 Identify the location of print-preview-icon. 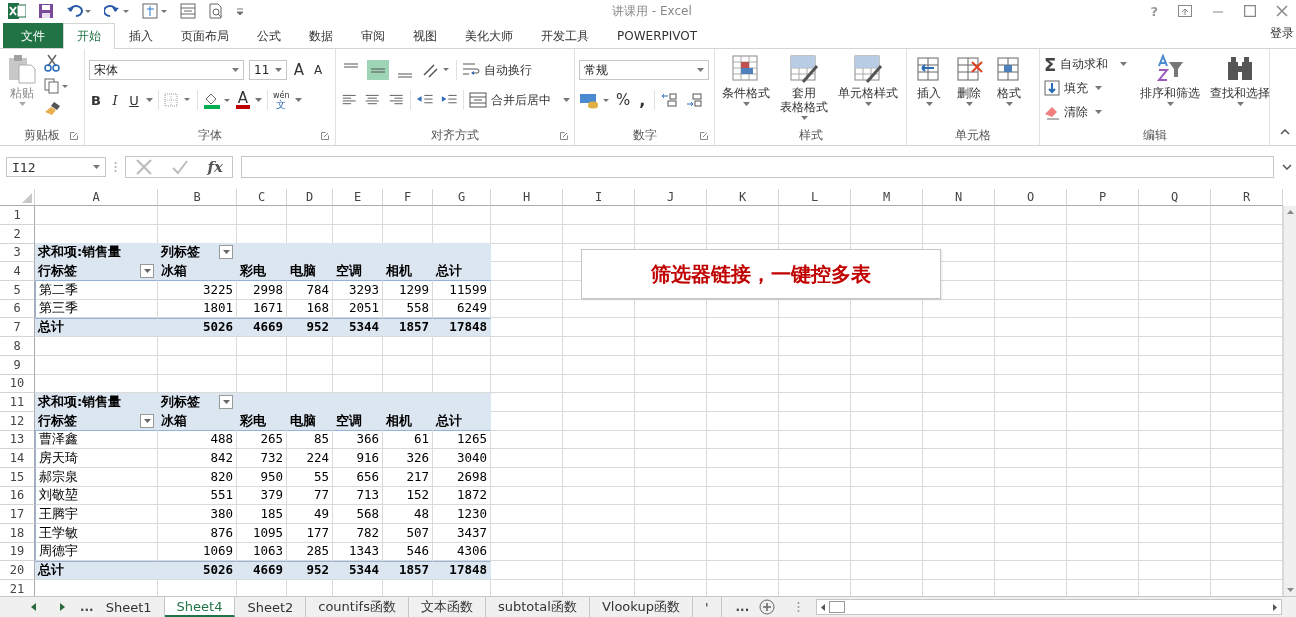
(216, 11).